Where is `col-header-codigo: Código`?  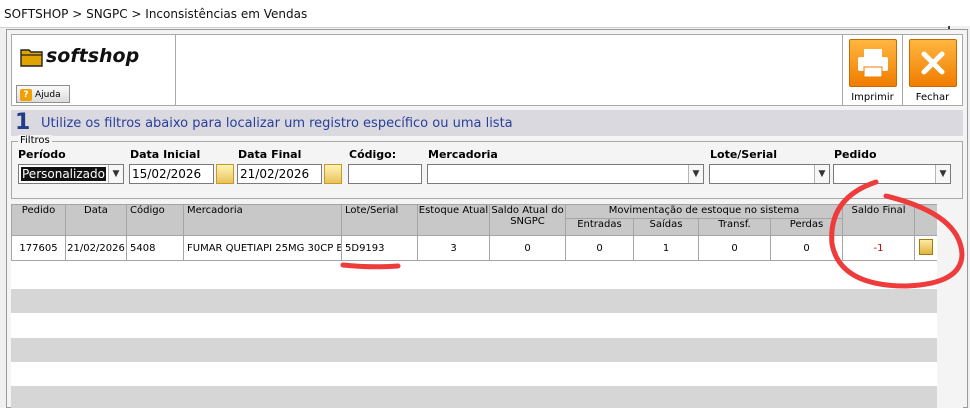 col-header-codigo: Código is located at coordinates (155, 220).